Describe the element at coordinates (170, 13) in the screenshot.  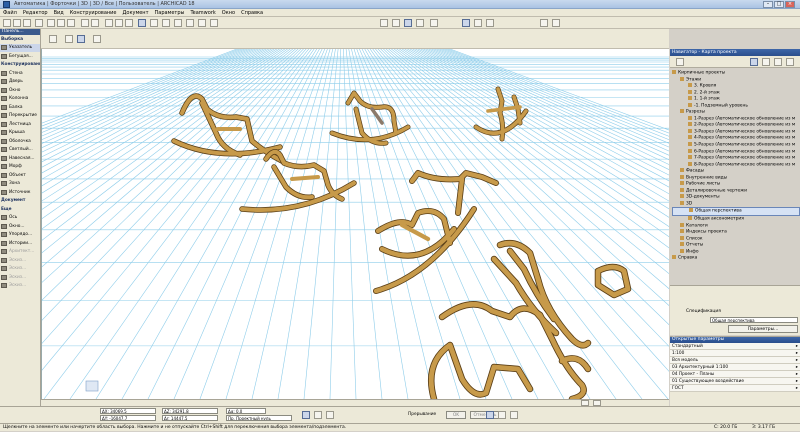
I see `menu-options: Параметры` at that location.